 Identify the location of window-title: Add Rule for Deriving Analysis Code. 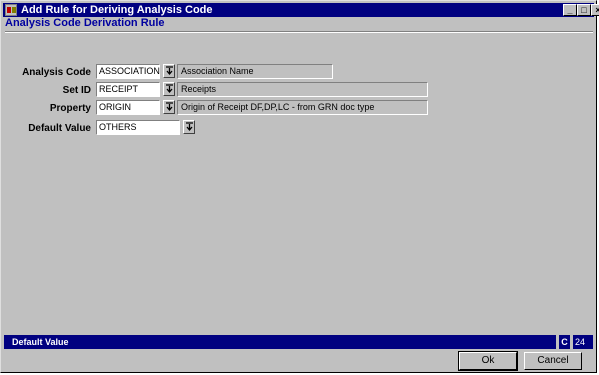
(117, 10).